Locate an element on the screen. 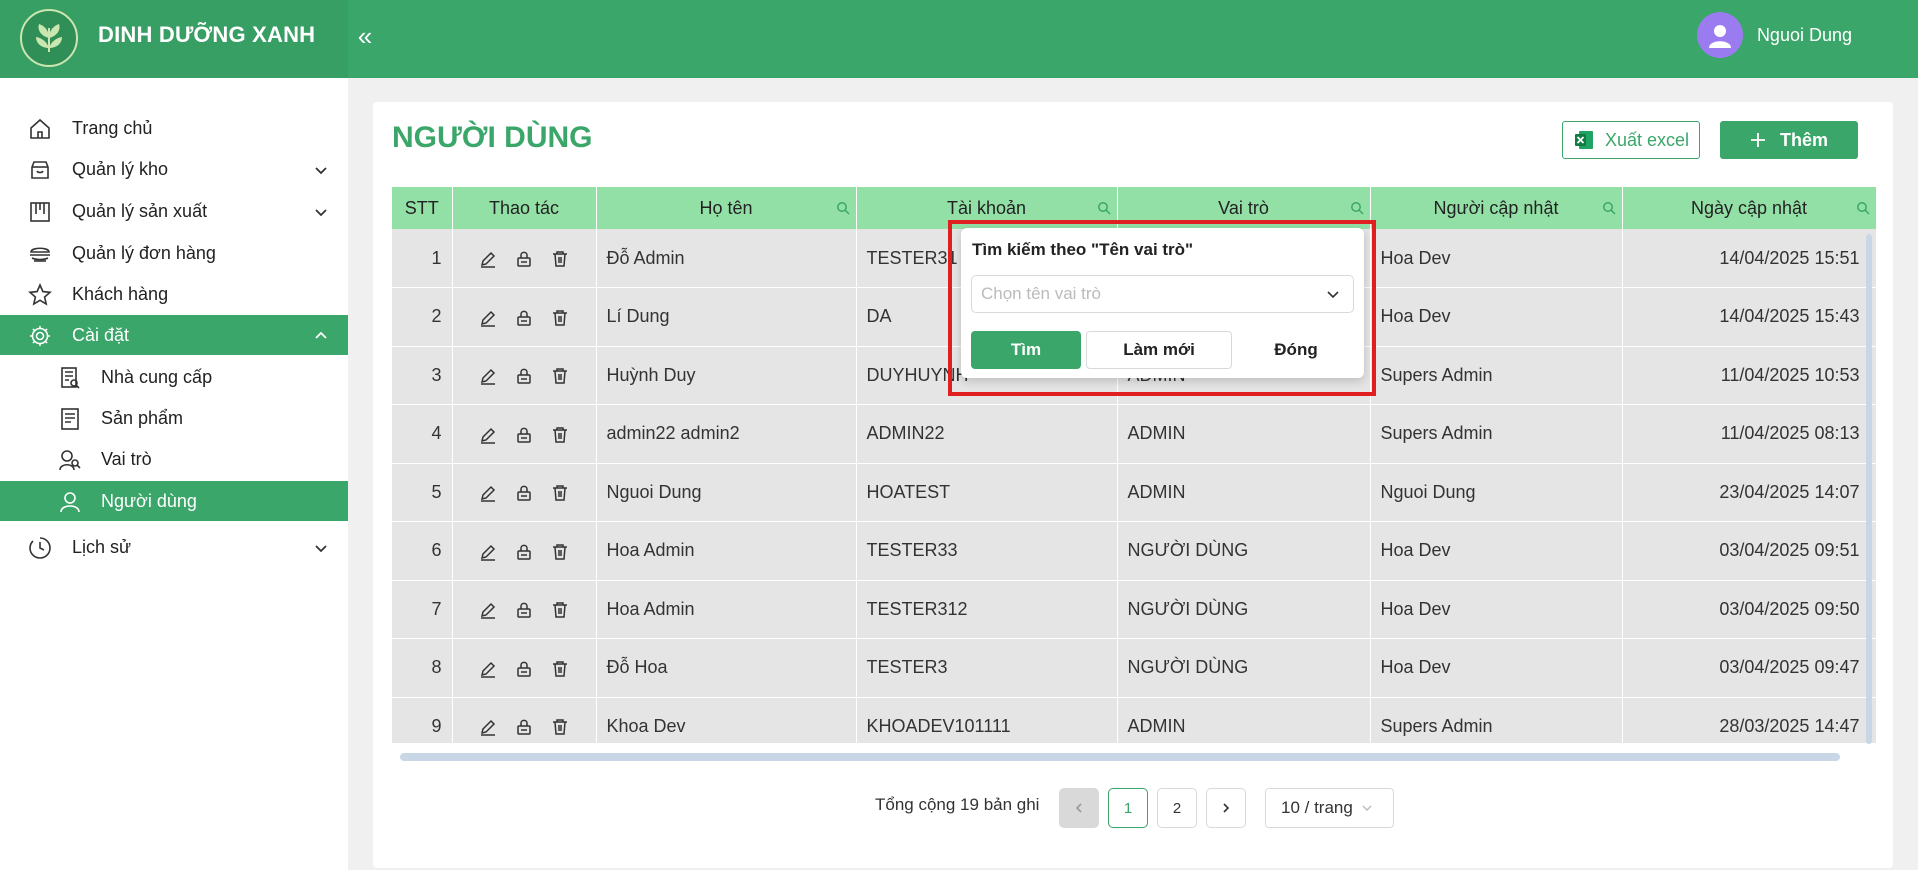  page-size-select: 10 / trang is located at coordinates (1329, 808).